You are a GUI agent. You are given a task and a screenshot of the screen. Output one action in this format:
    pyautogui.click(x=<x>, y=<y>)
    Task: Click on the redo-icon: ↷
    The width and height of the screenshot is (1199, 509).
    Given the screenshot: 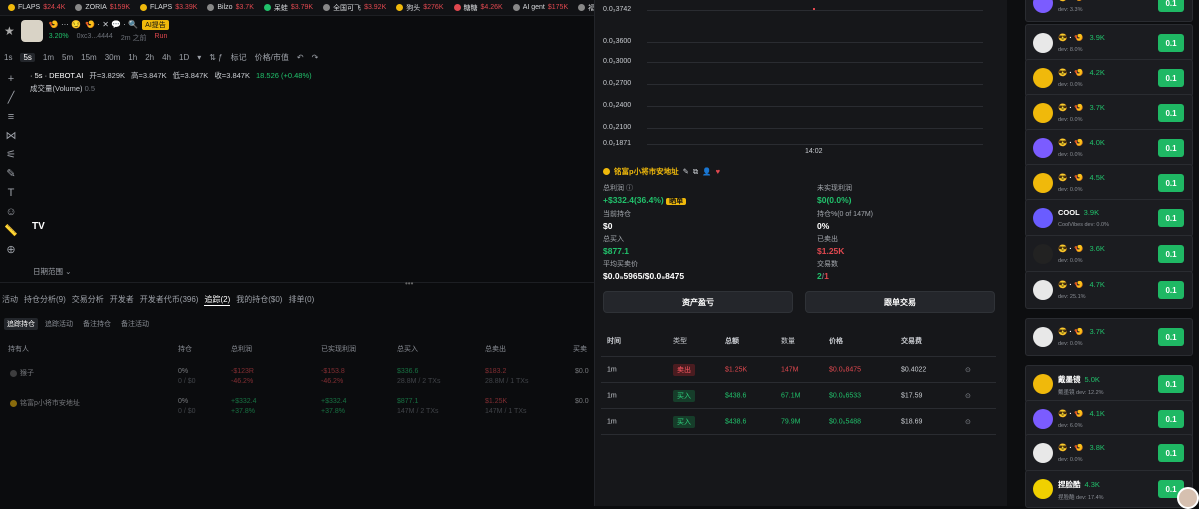 What is the action you would take?
    pyautogui.click(x=315, y=57)
    